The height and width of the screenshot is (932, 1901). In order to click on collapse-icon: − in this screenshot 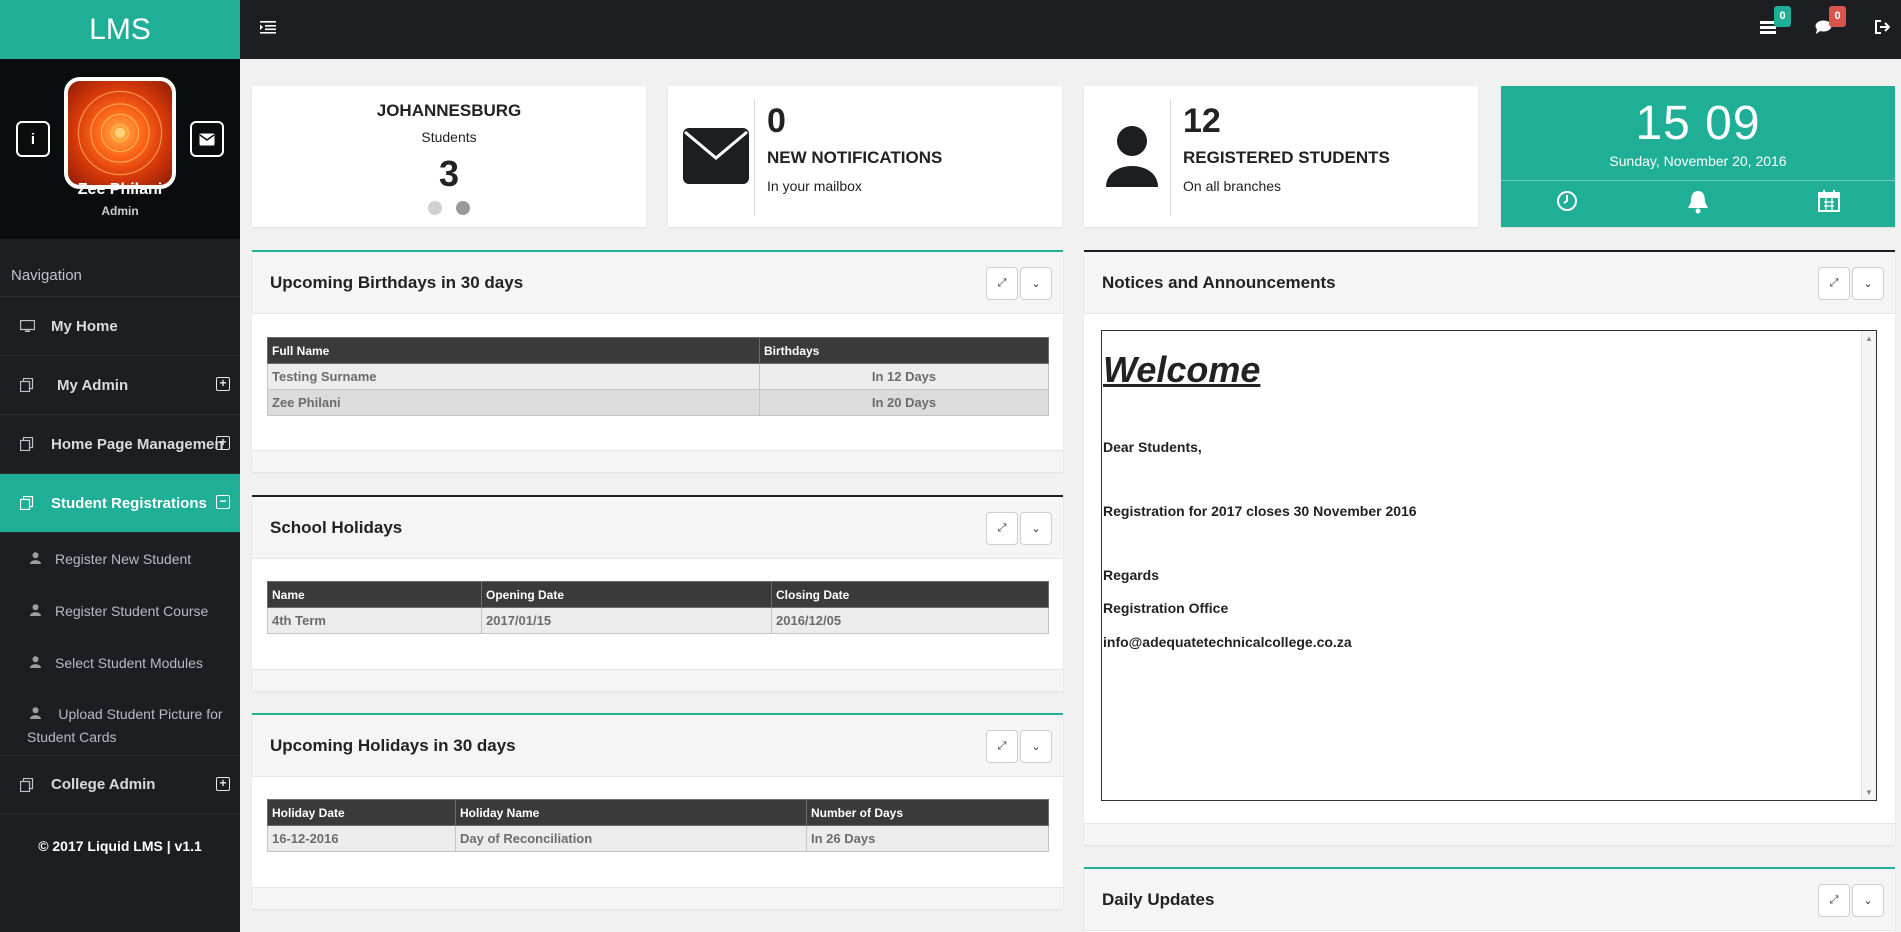, I will do `click(223, 502)`.